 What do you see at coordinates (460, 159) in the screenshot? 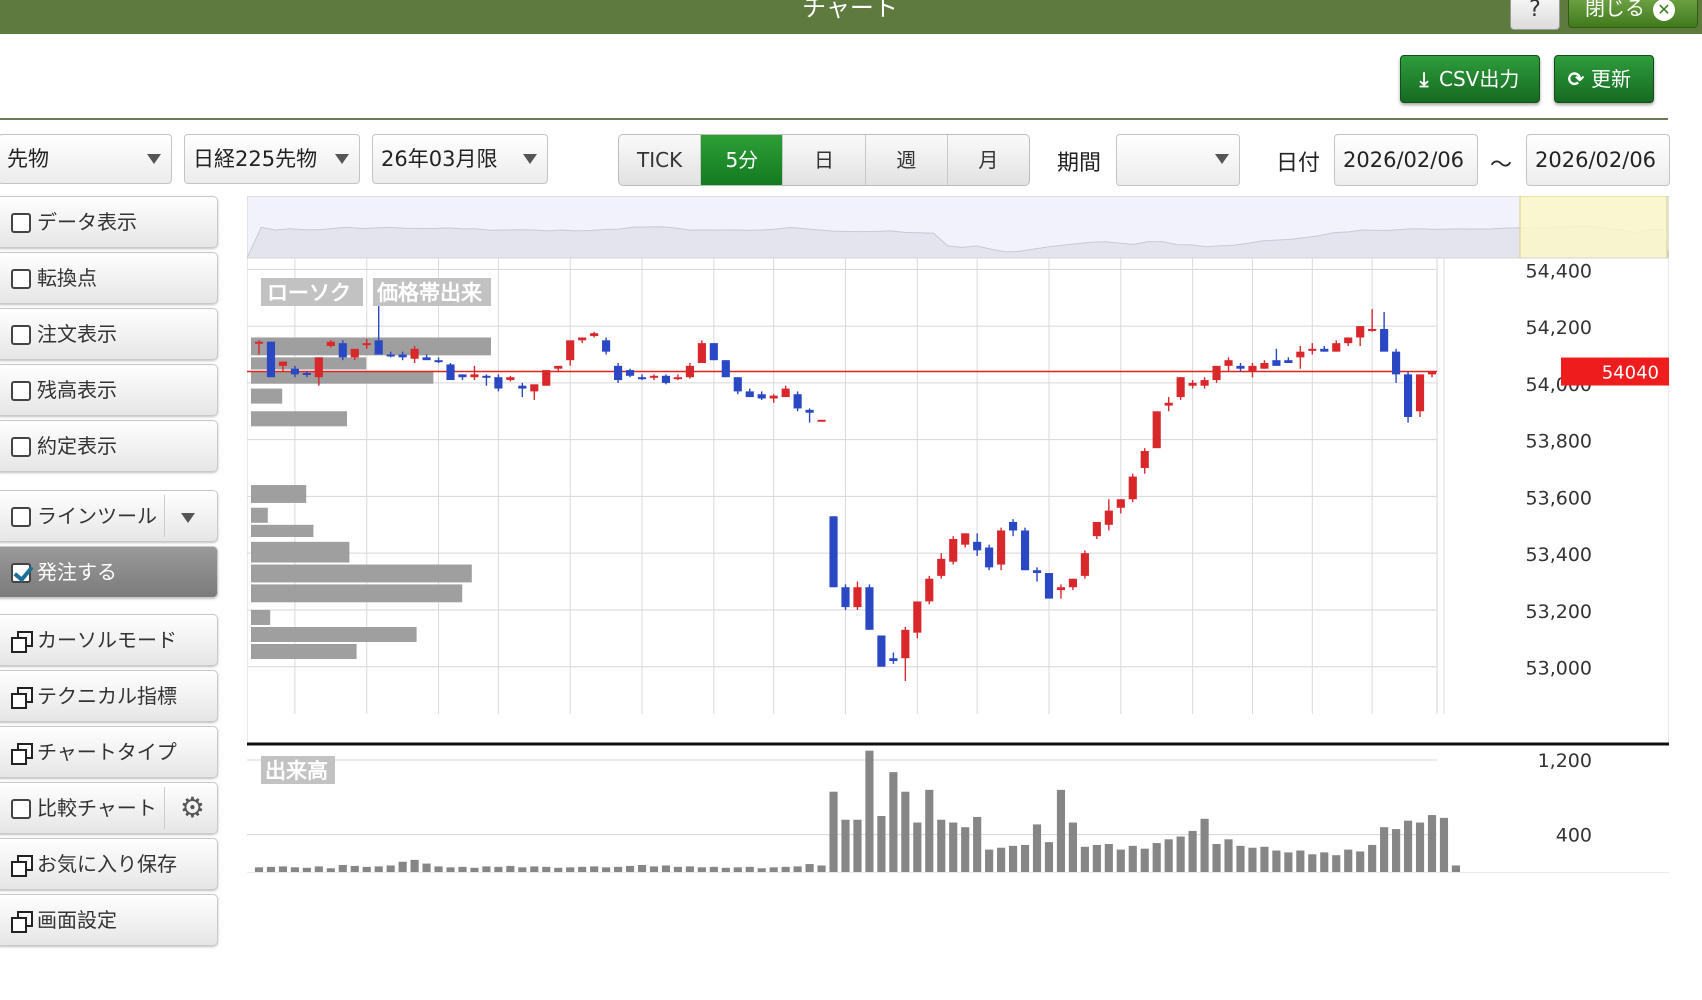
I see `contract-select: 26年03月限` at bounding box center [460, 159].